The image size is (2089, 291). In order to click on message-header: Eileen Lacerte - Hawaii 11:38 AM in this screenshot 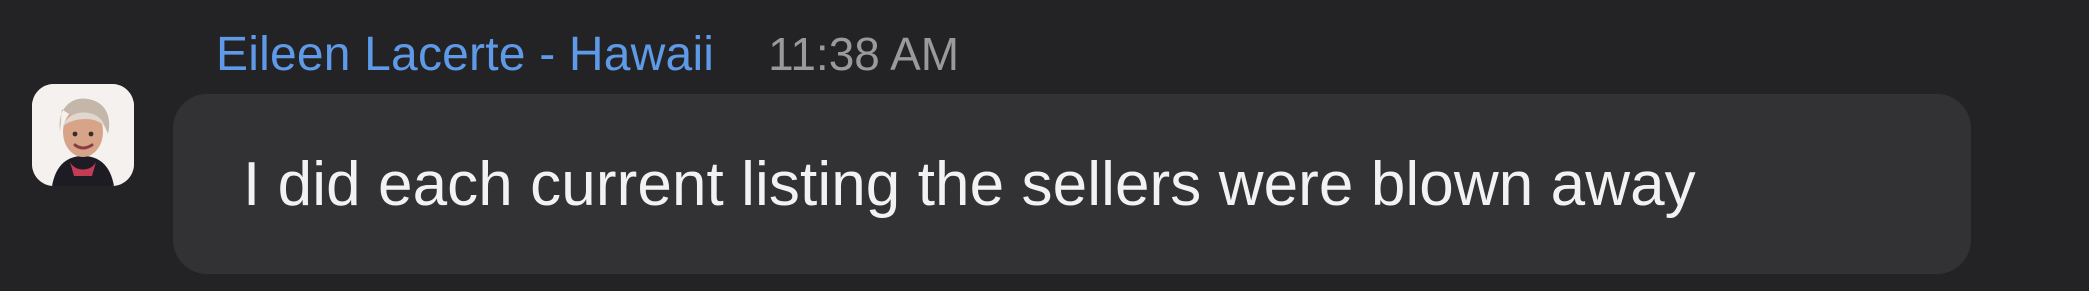, I will do `click(587, 54)`.